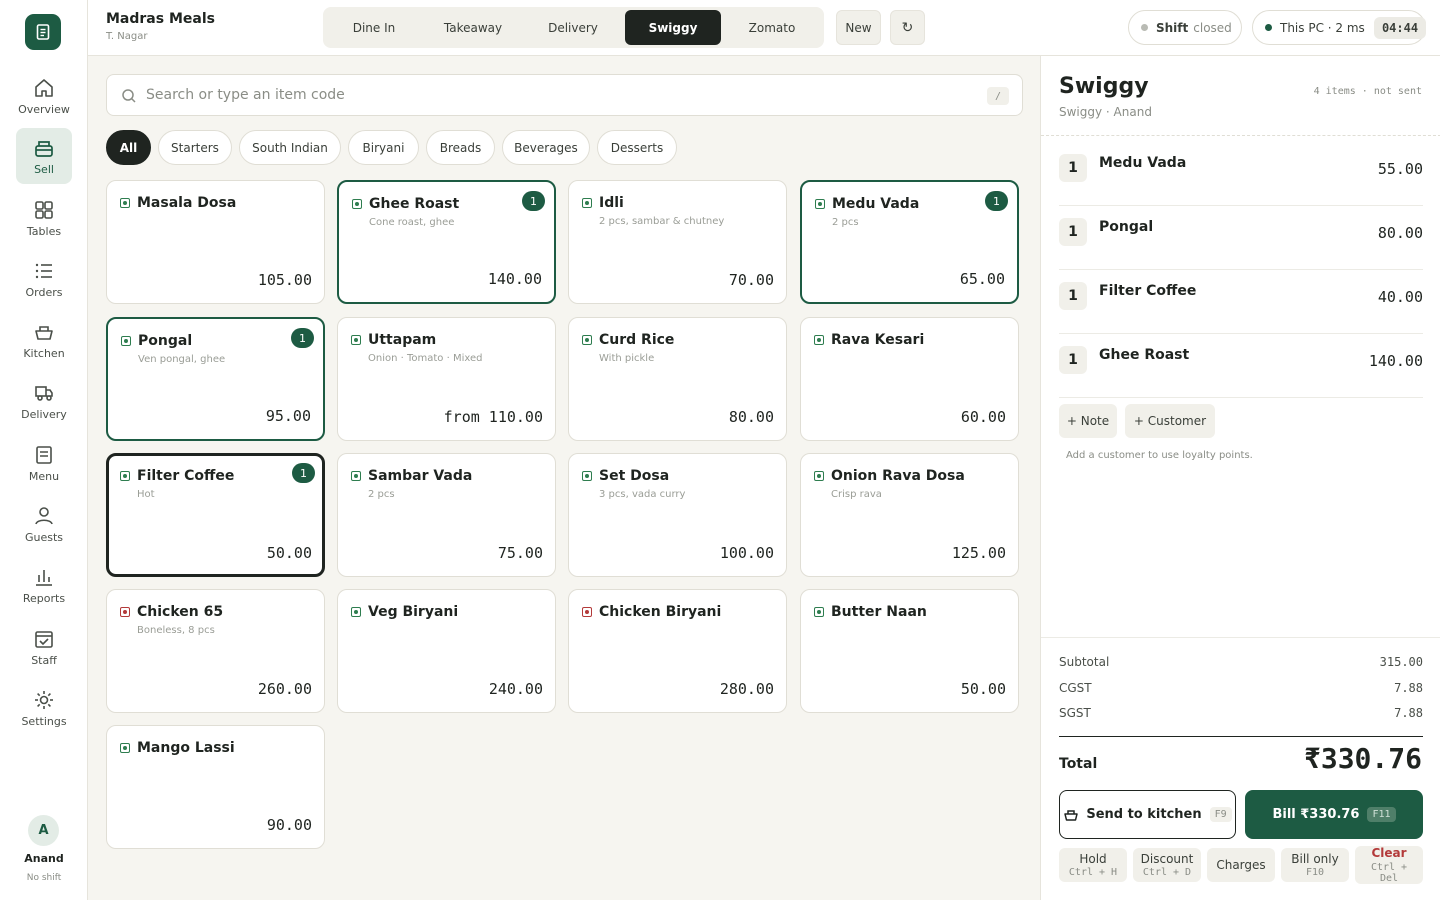  Describe the element at coordinates (1220, 814) in the screenshot. I see `send-shortcut: F9` at that location.